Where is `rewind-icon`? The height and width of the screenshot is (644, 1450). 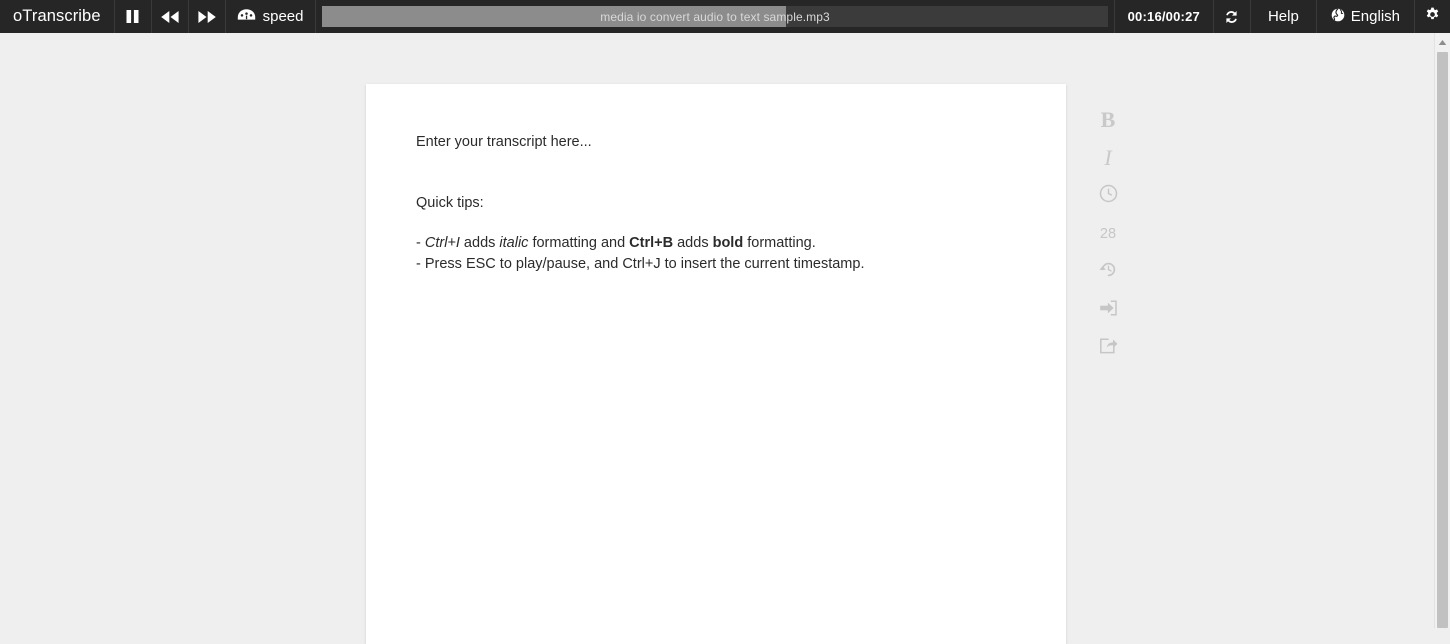
rewind-icon is located at coordinates (170, 17).